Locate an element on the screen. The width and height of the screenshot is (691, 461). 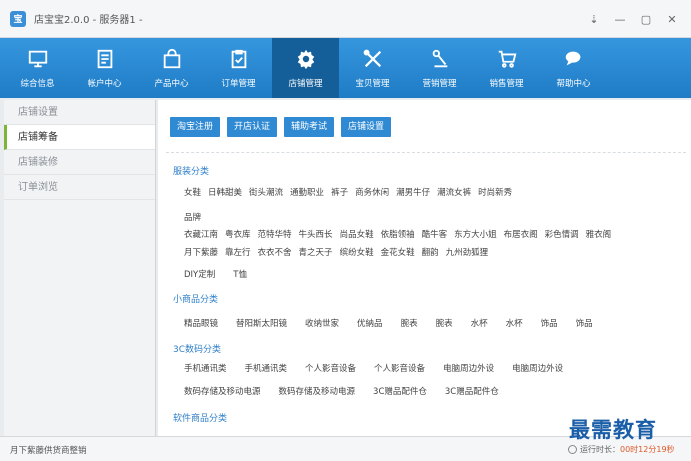
category-link: 通勤职业 is located at coordinates (307, 192).